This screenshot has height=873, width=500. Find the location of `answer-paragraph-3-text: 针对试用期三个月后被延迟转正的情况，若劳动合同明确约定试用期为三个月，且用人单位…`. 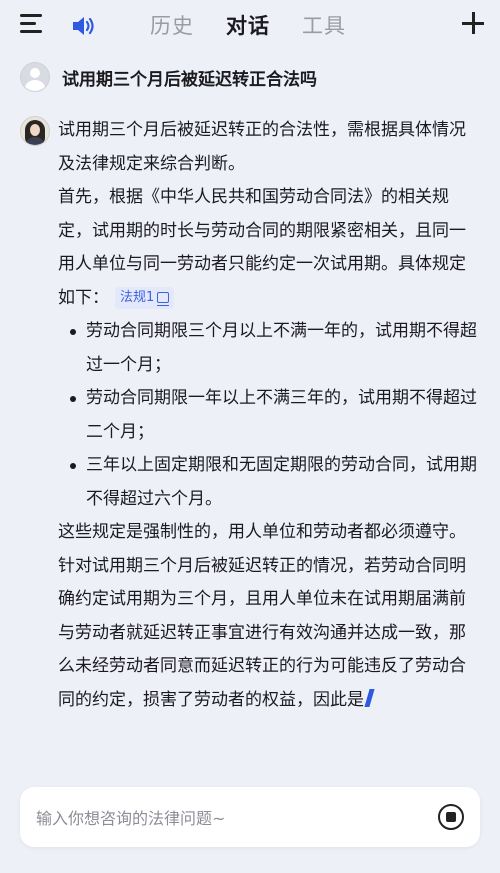

answer-paragraph-3-text: 针对试用期三个月后被延迟转正的情况，若劳动合同明确约定试用期为三个月，且用人单位… is located at coordinates (262, 632).